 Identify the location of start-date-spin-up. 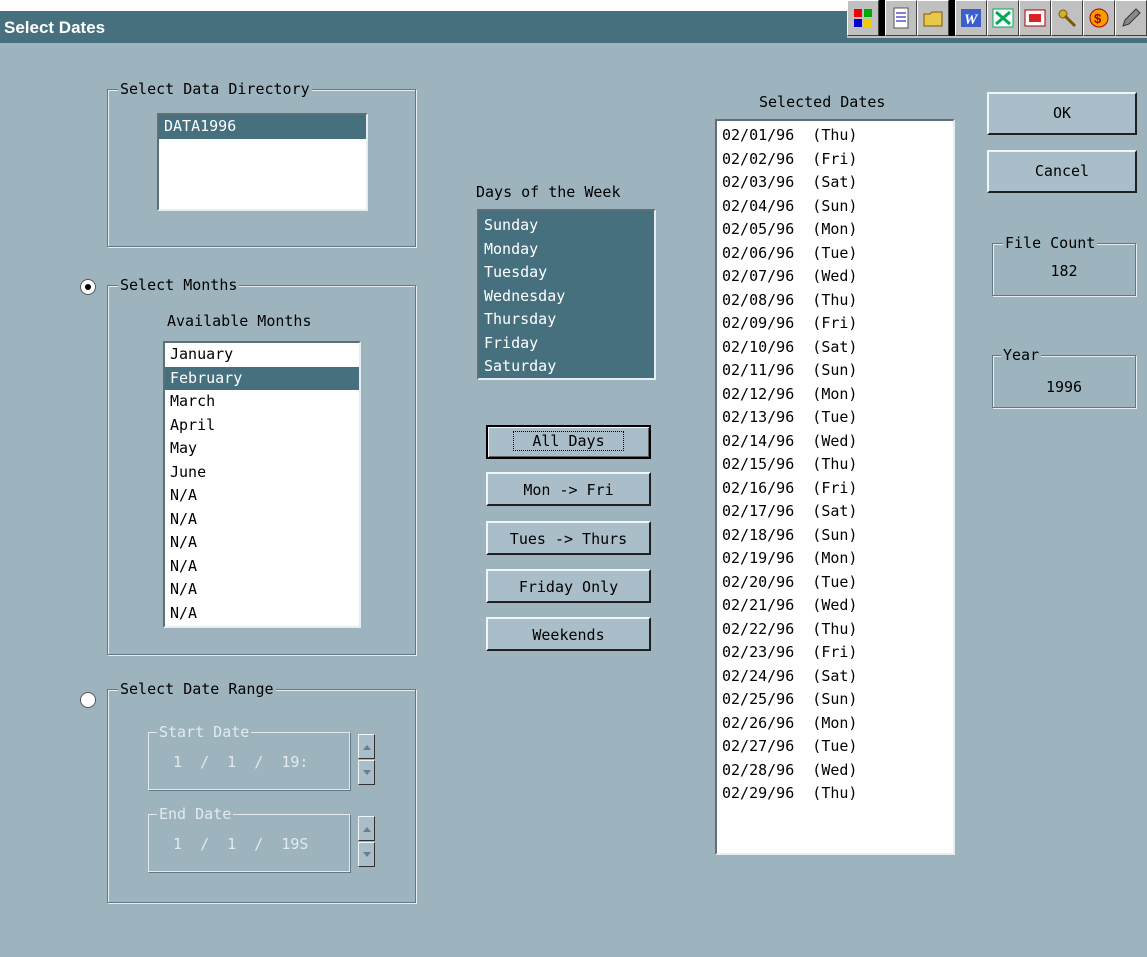
(366, 746).